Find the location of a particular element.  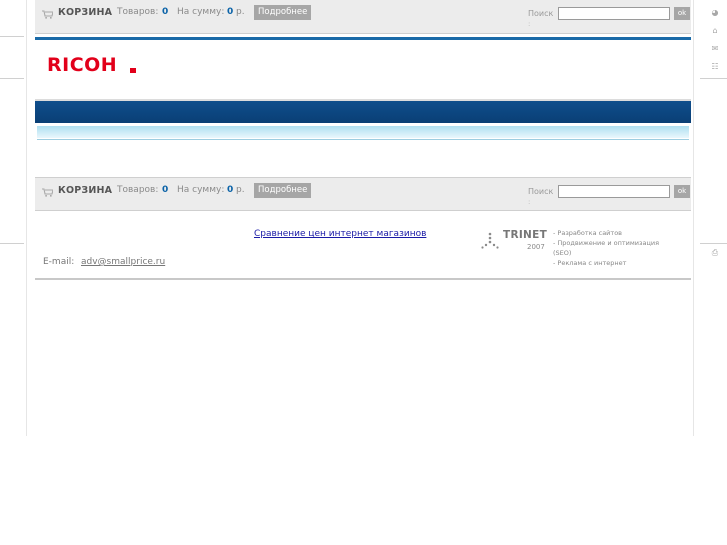

trinet-year: 2007 is located at coordinates (536, 247).